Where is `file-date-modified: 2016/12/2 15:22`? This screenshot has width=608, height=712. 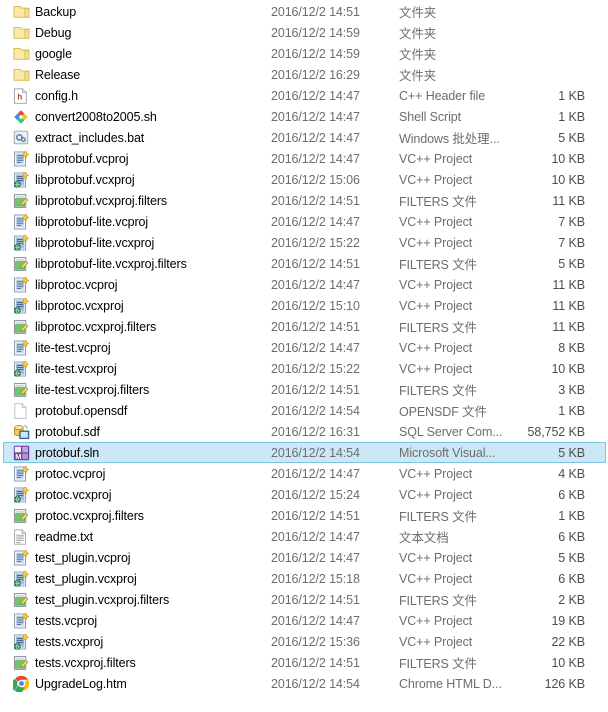
file-date-modified: 2016/12/2 15:22 is located at coordinates (315, 368).